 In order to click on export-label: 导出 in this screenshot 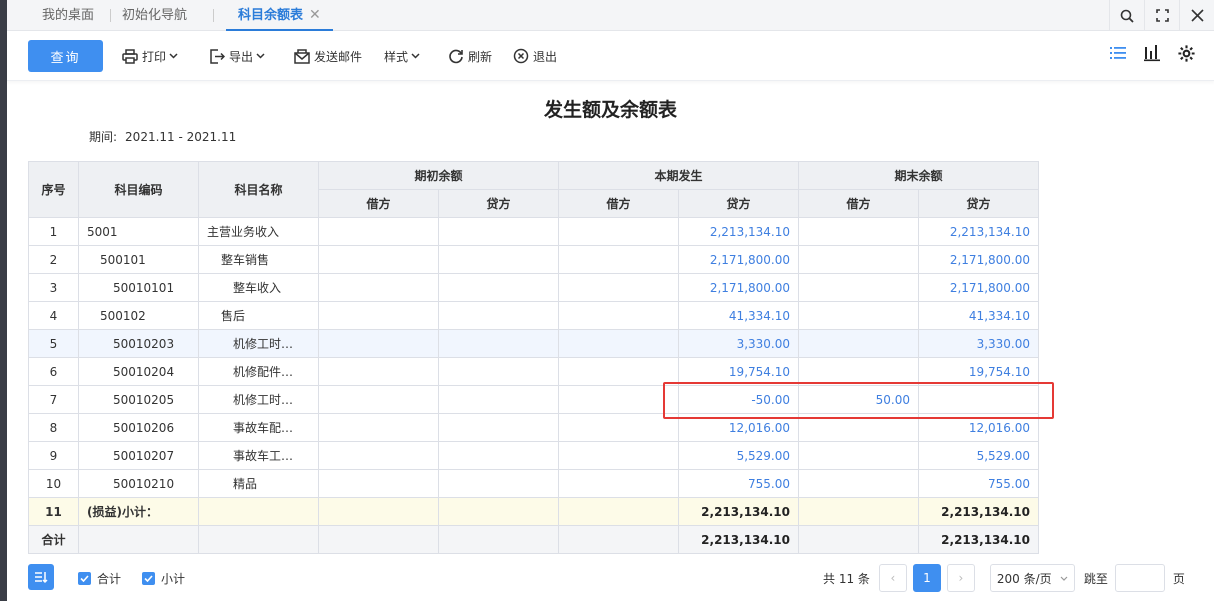, I will do `click(241, 56)`.